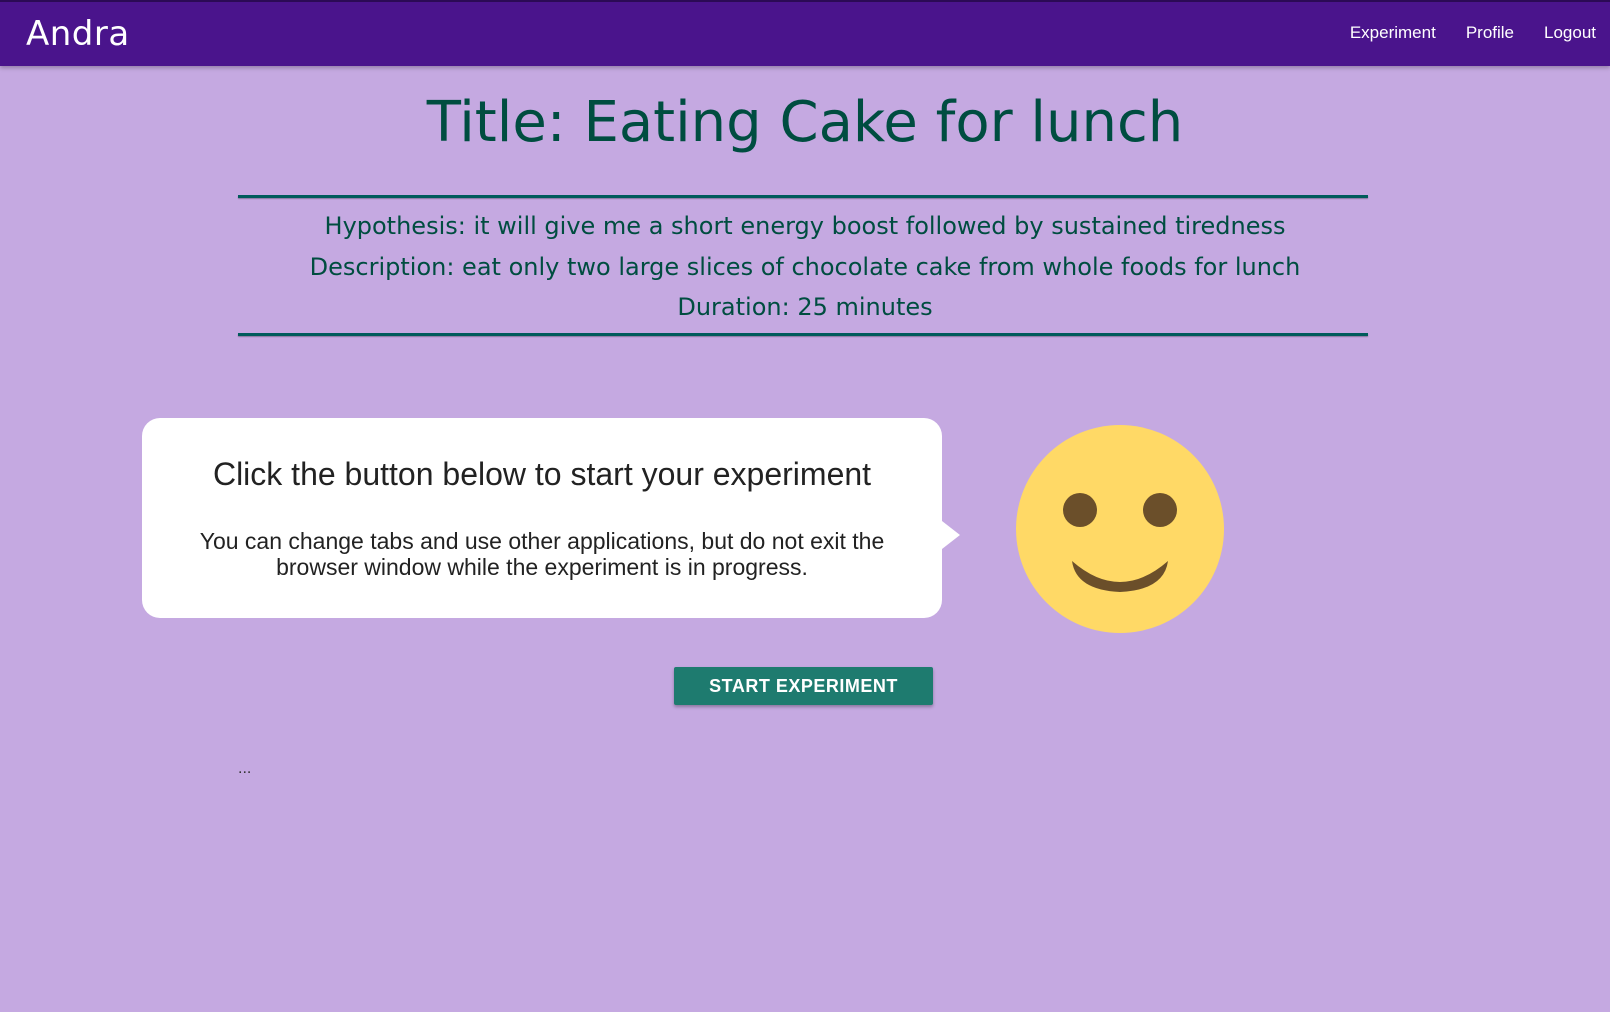 The width and height of the screenshot is (1610, 1012). I want to click on nav-link-logout: Logout, so click(1570, 33).